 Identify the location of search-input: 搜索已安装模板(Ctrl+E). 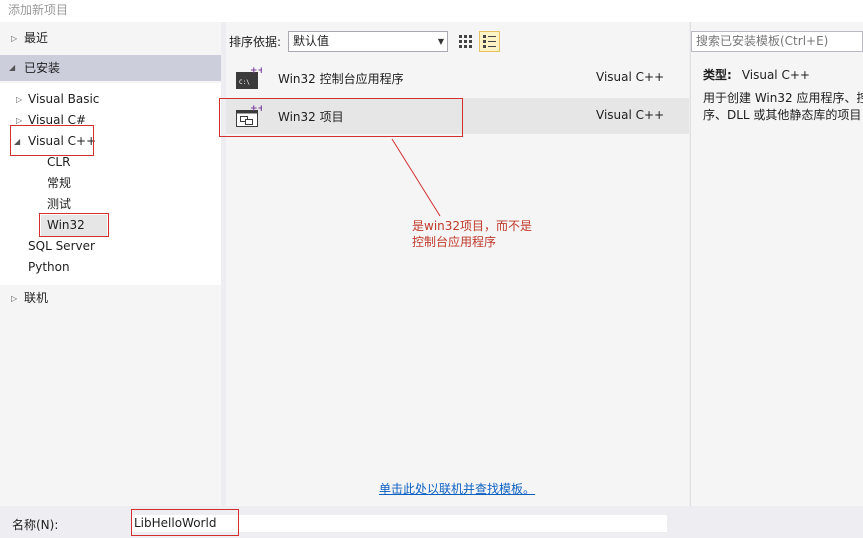
(777, 41).